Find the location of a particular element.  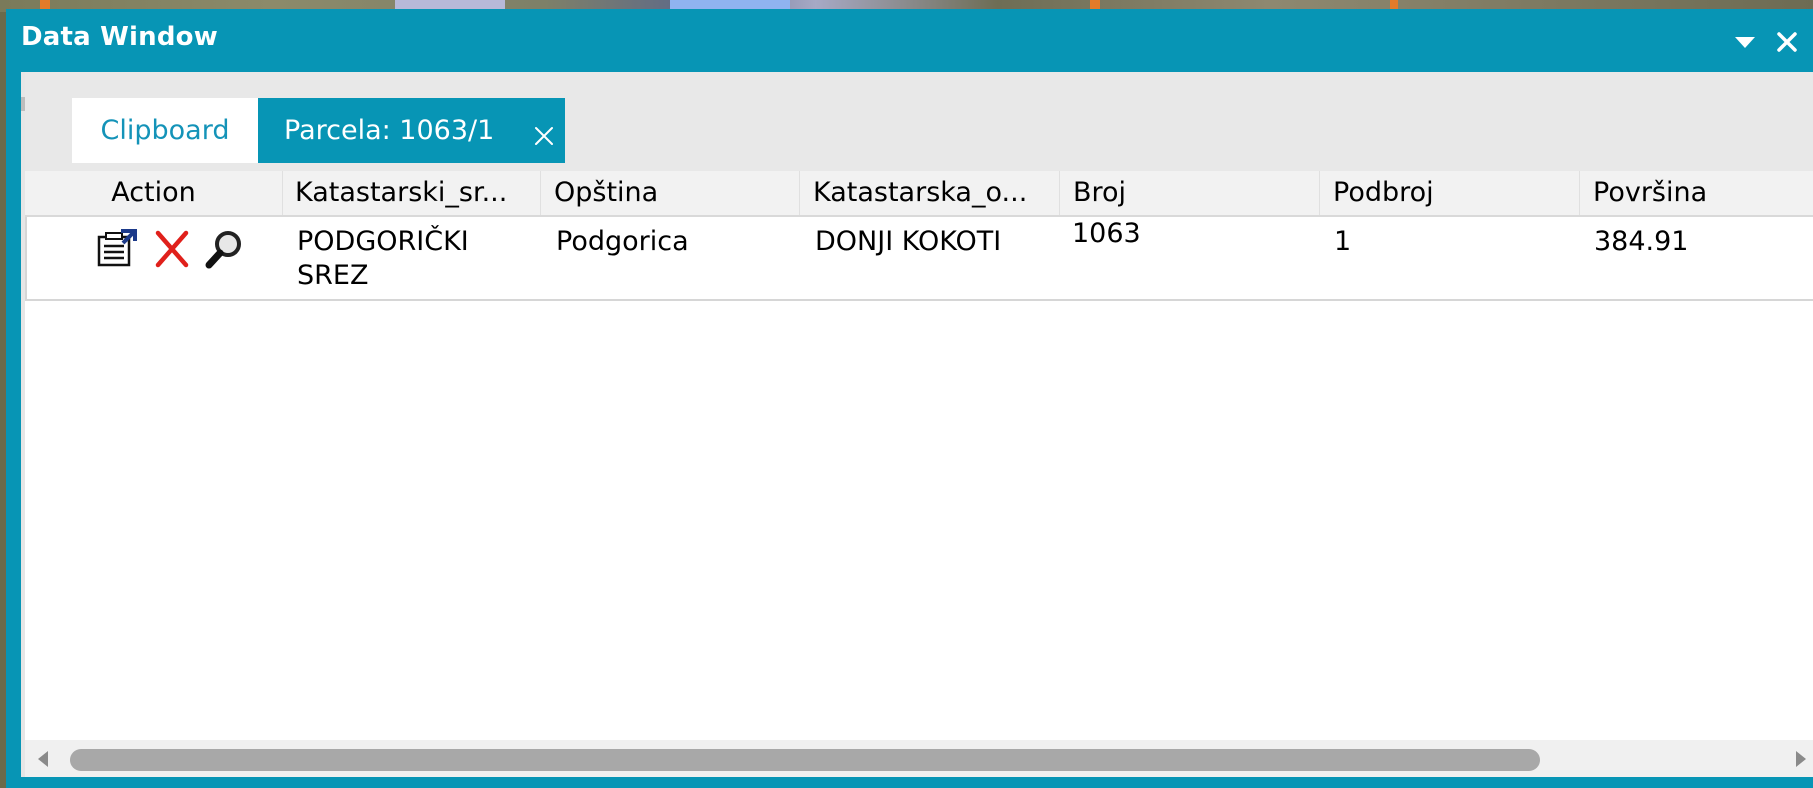

scroll-right-arrow-icon is located at coordinates (1800, 759).